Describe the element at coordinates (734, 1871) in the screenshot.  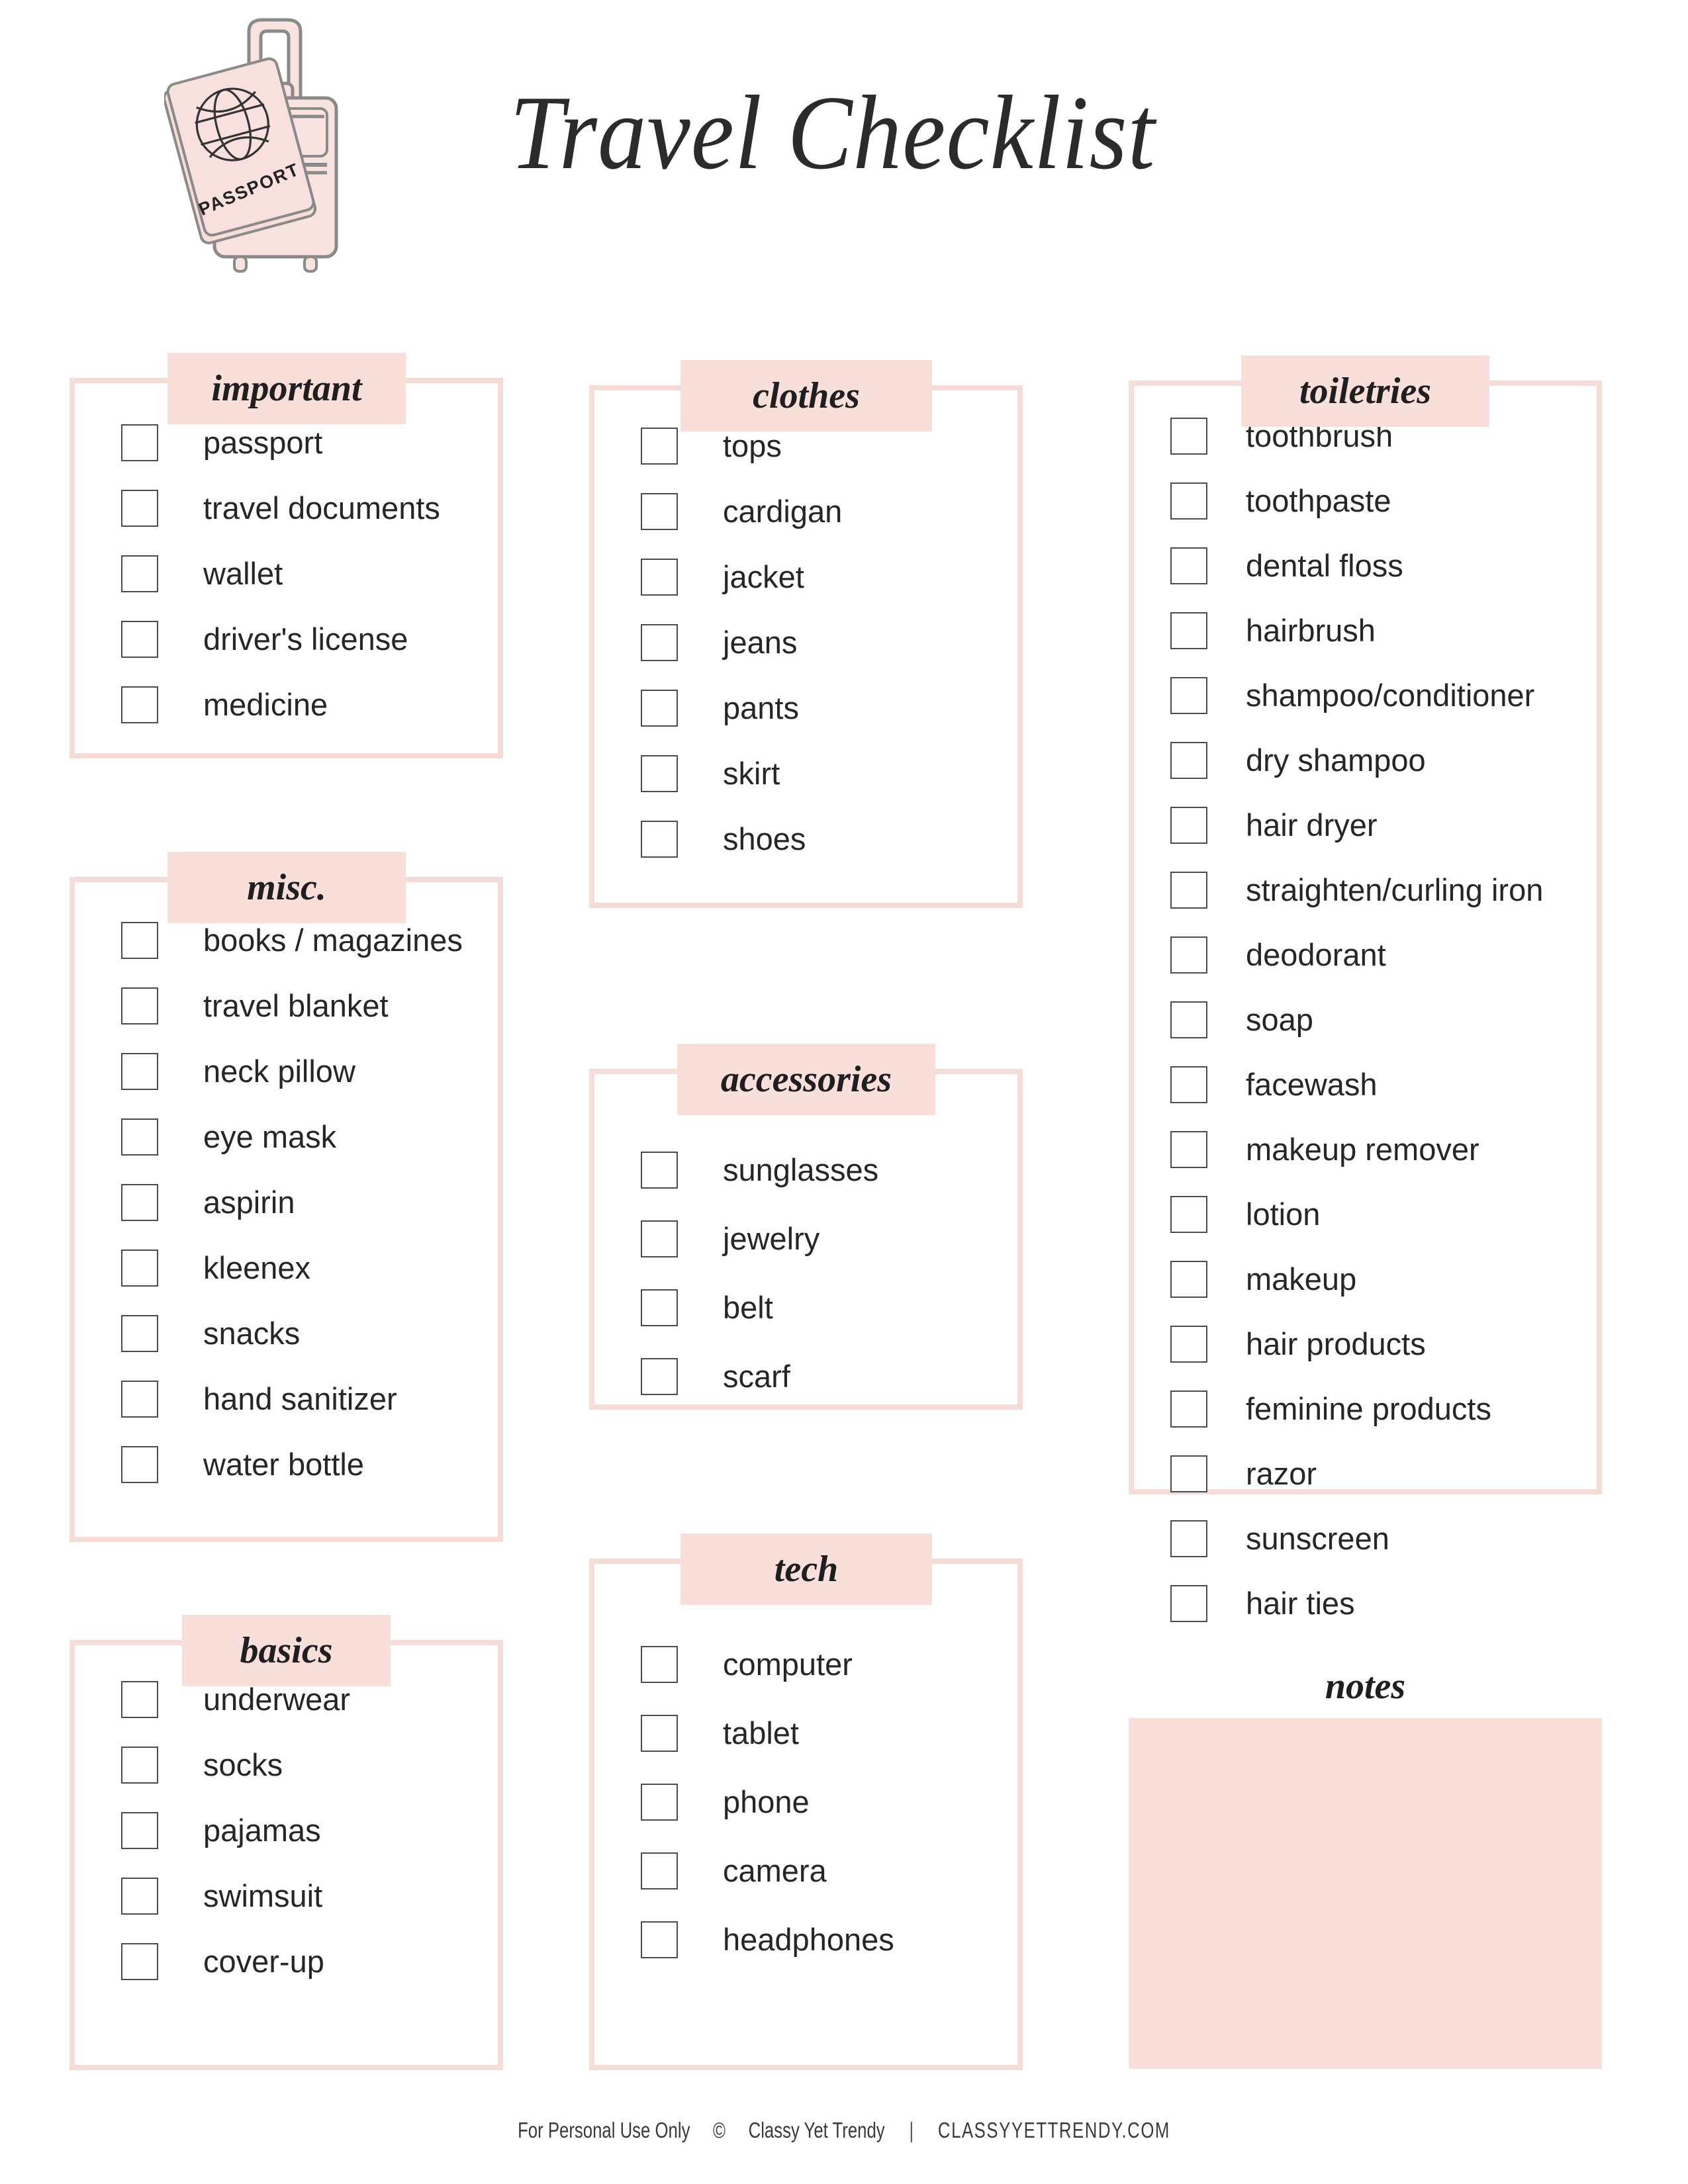
I see `checklist-item: camera` at that location.